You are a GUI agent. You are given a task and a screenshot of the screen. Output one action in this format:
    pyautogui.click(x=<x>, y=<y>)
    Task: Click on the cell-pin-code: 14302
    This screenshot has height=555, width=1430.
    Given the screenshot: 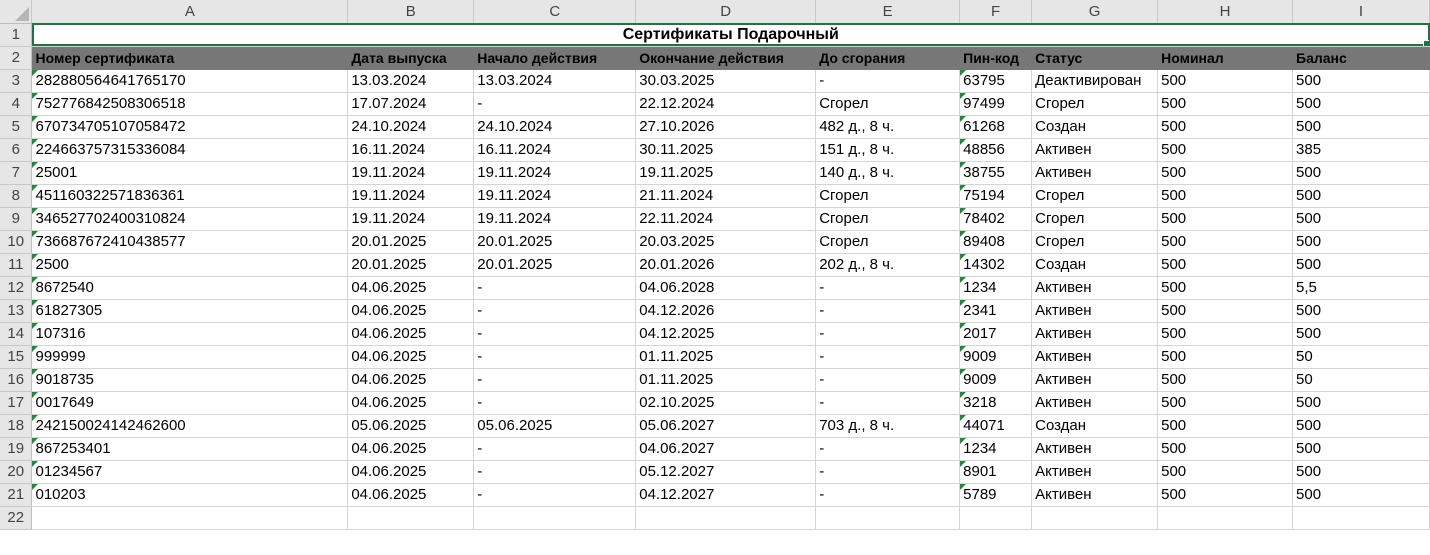 What is the action you would take?
    pyautogui.click(x=996, y=265)
    